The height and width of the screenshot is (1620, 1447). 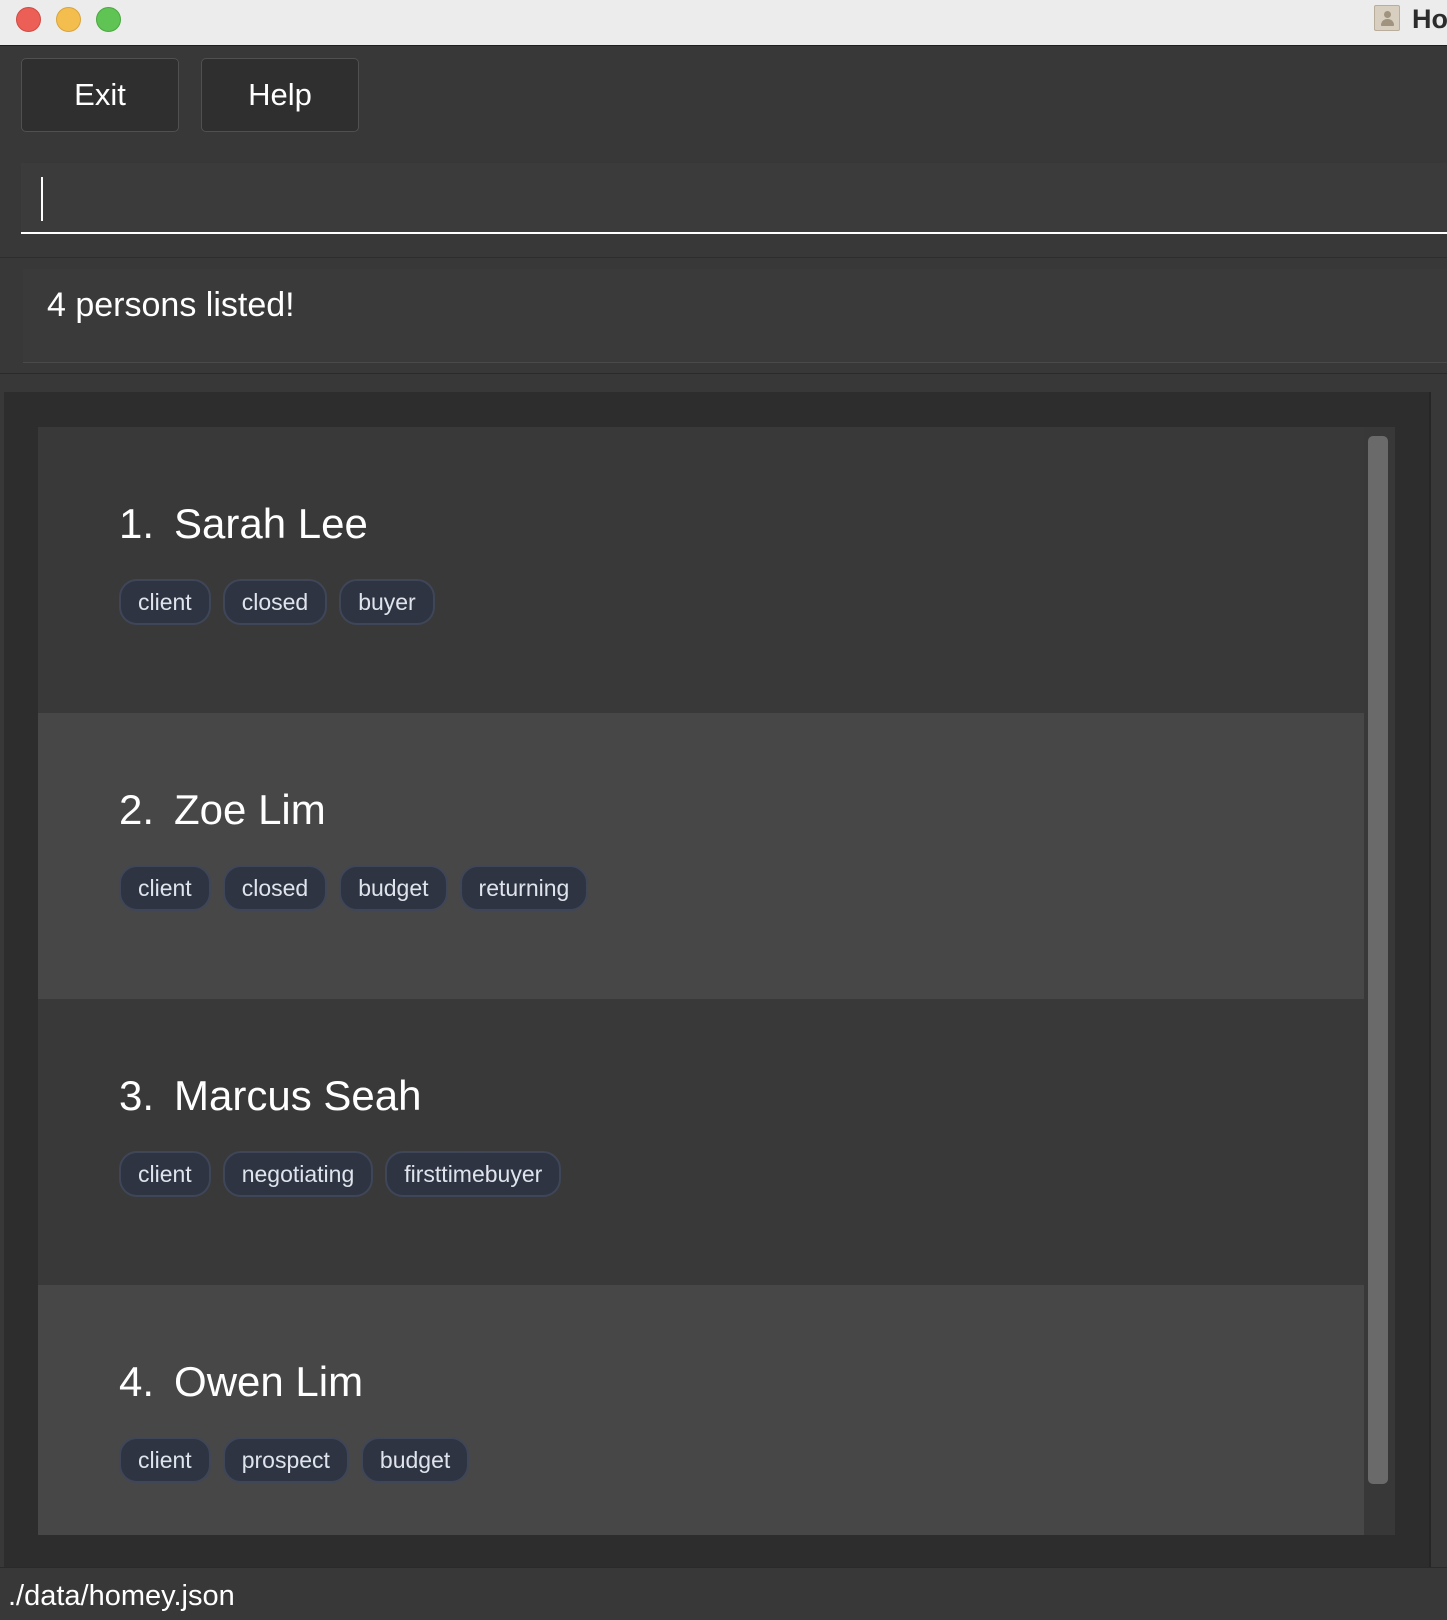 What do you see at coordinates (298, 1174) in the screenshot?
I see `tag: negotiating` at bounding box center [298, 1174].